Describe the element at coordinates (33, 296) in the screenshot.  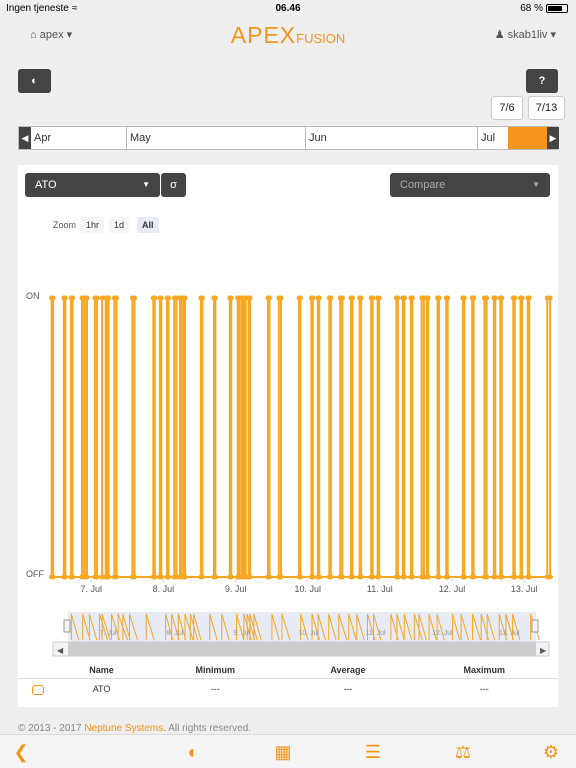
I see `y-label-on: ON` at that location.